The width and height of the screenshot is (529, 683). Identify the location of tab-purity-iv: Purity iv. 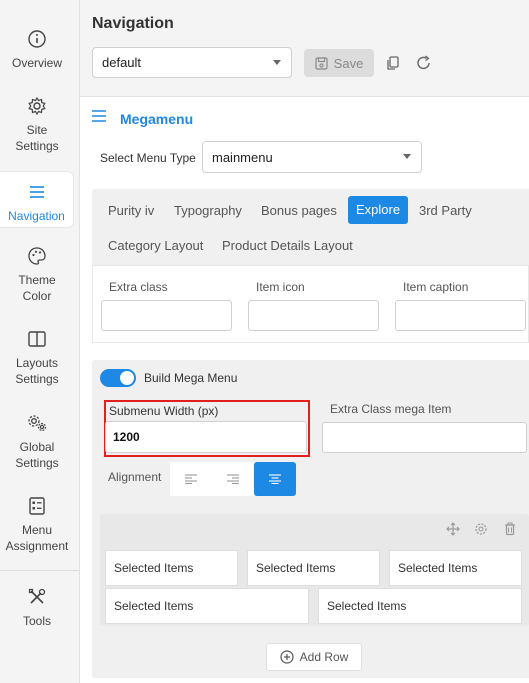
(131, 210).